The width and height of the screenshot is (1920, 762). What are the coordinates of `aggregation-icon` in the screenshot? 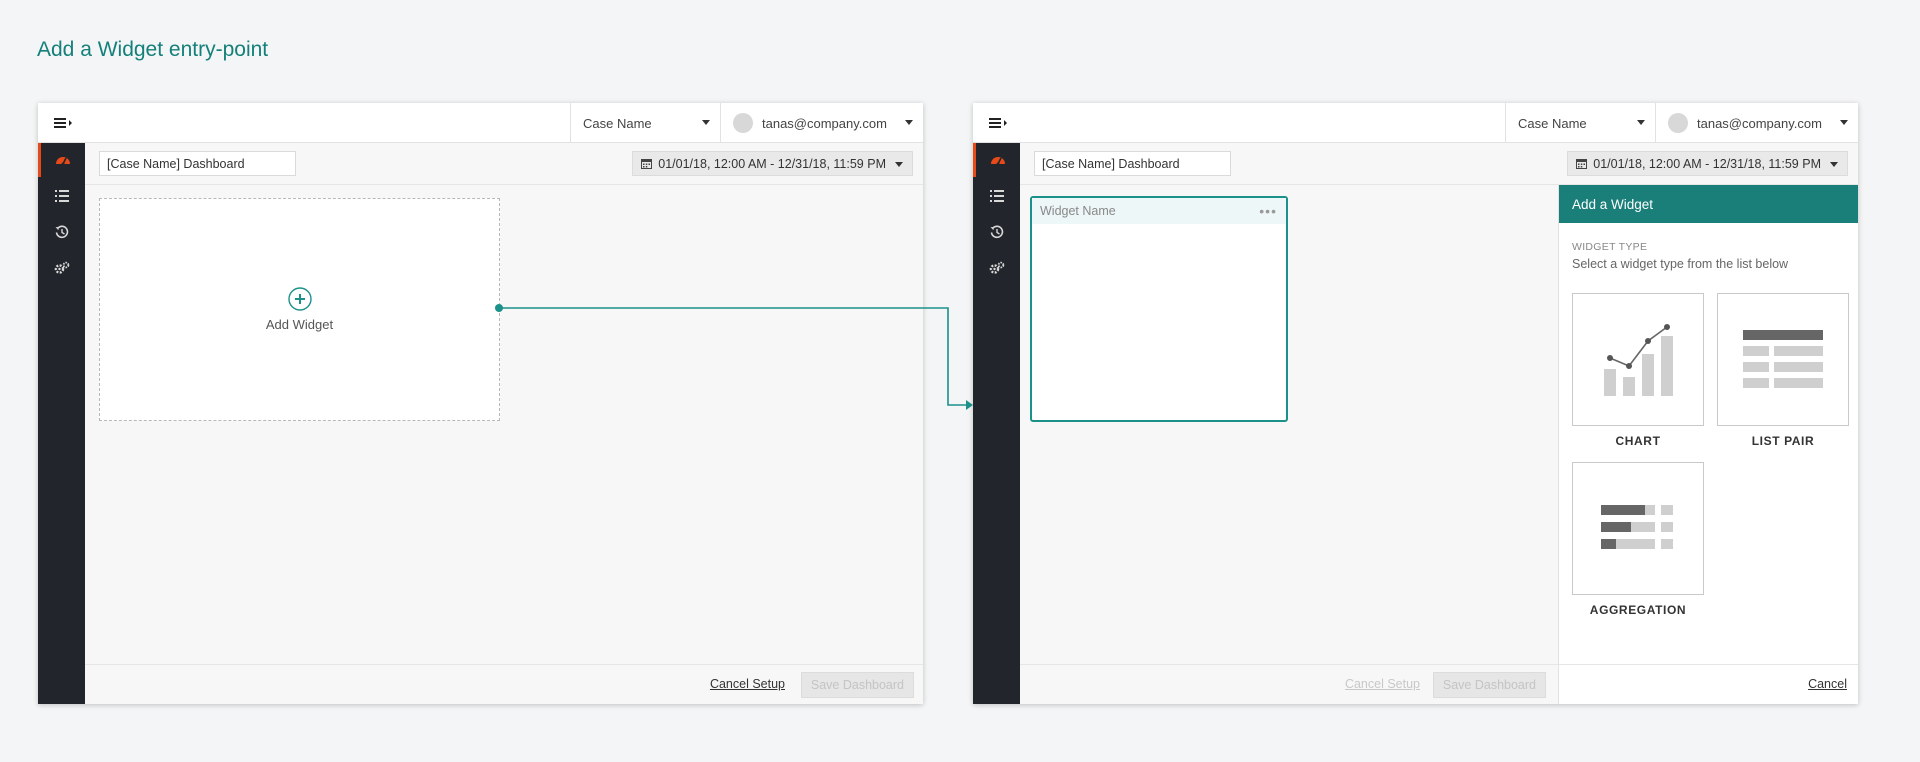 It's located at (1637, 527).